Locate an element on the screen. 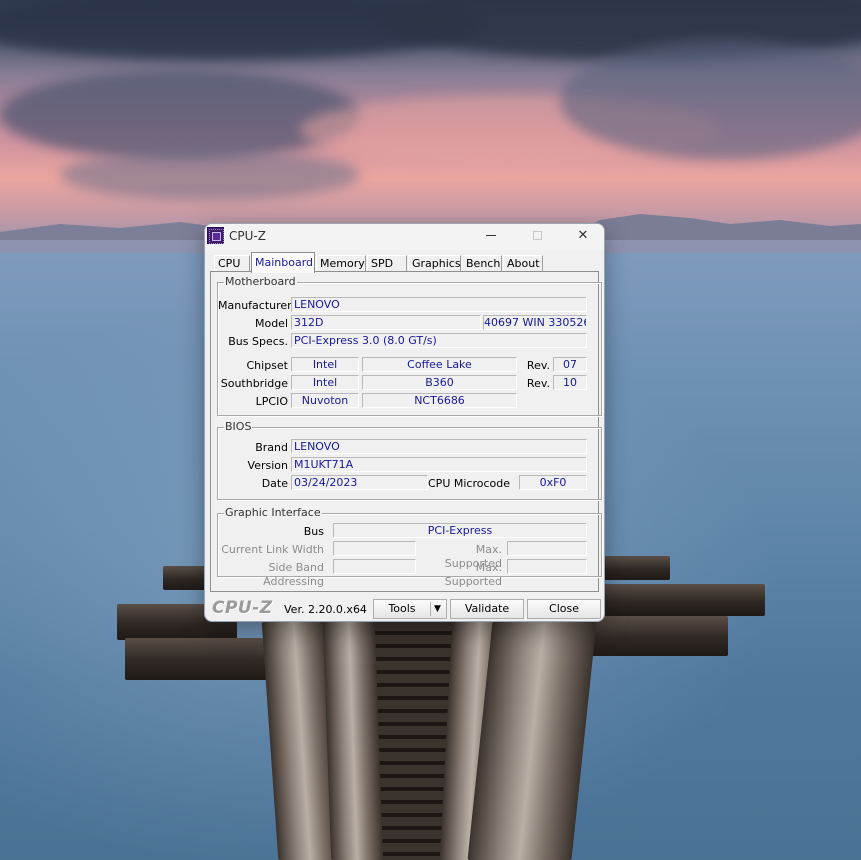 This screenshot has width=861, height=860. dropdown-arrow-icon: ▼ is located at coordinates (437, 609).